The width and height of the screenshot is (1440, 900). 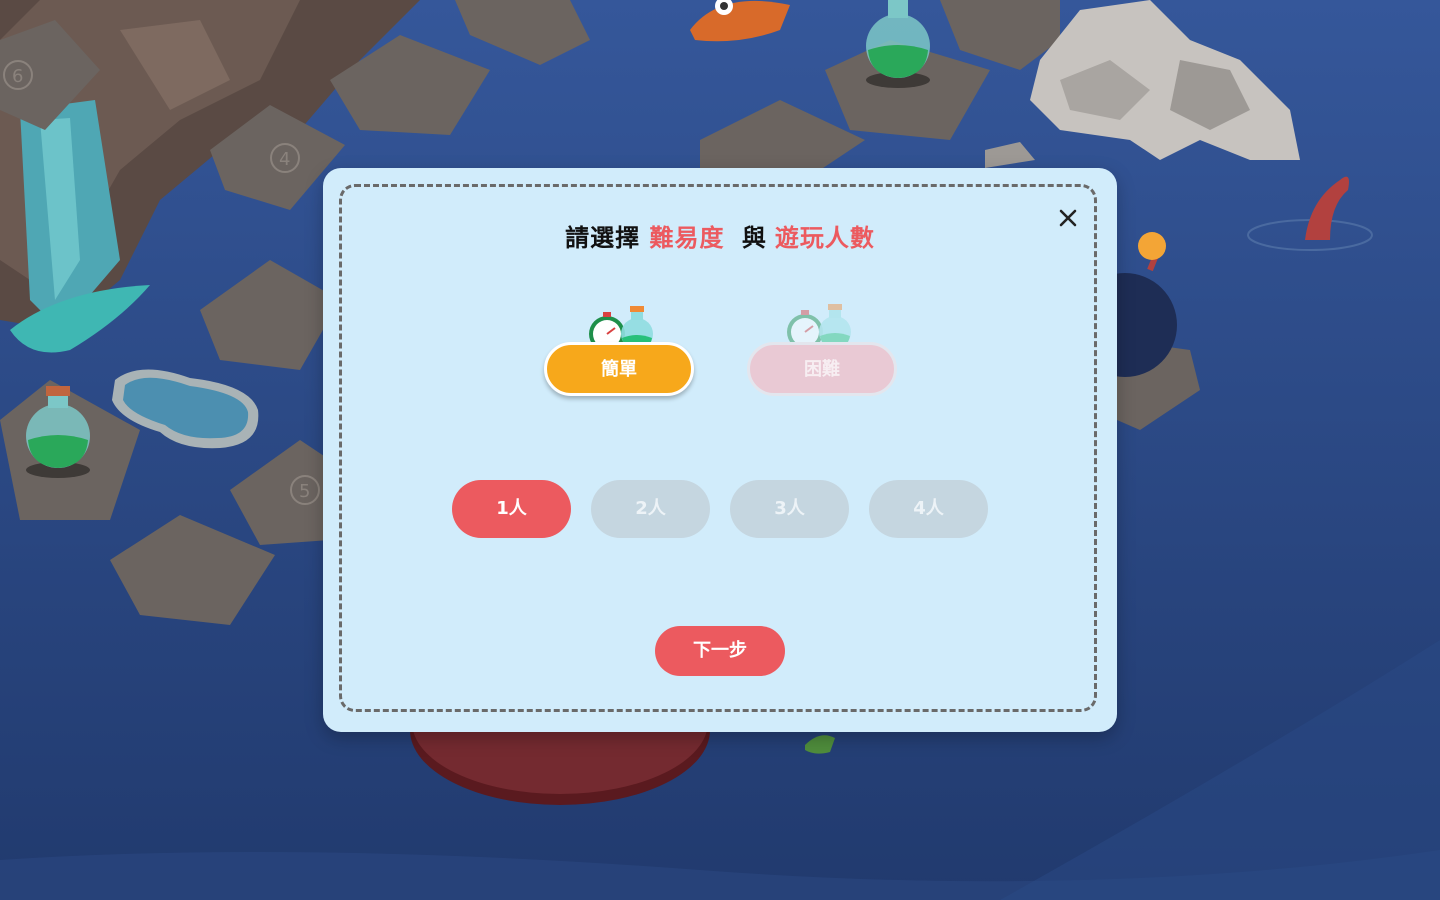 I want to click on title-part1: 請選擇, so click(x=603, y=238).